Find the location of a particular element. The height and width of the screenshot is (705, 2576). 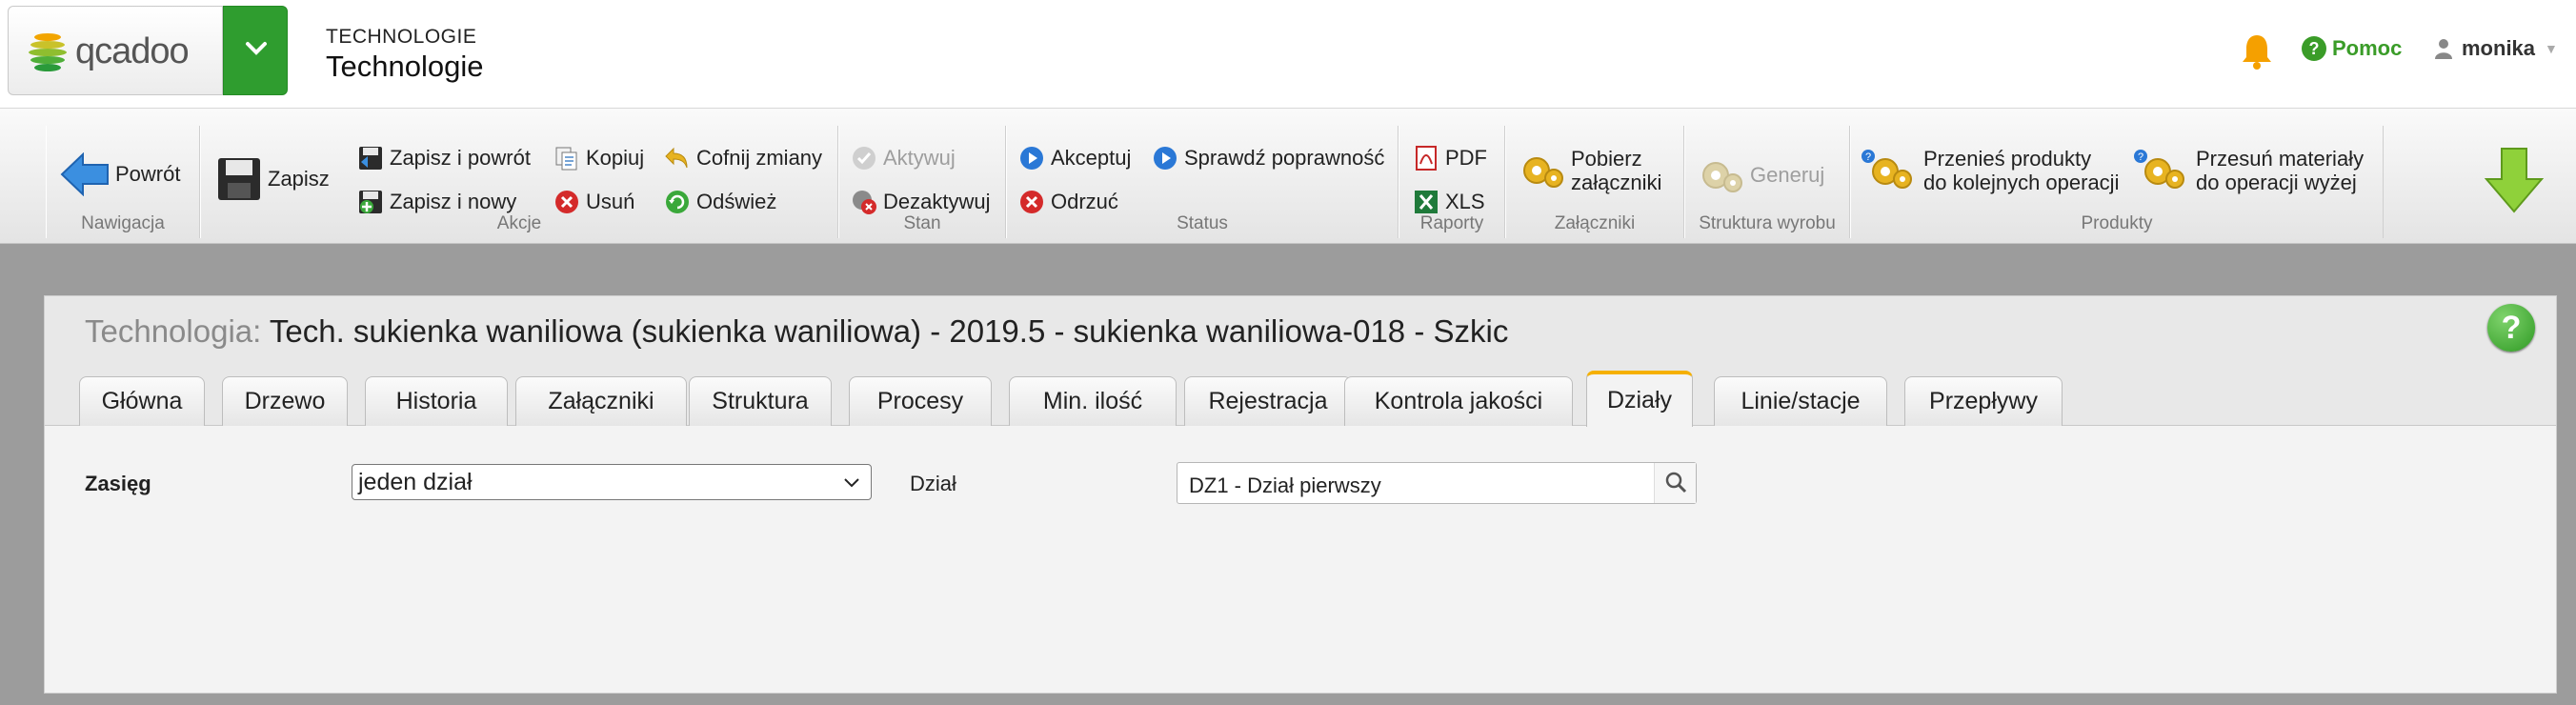

help-link: ? Pomoc is located at coordinates (2352, 48).